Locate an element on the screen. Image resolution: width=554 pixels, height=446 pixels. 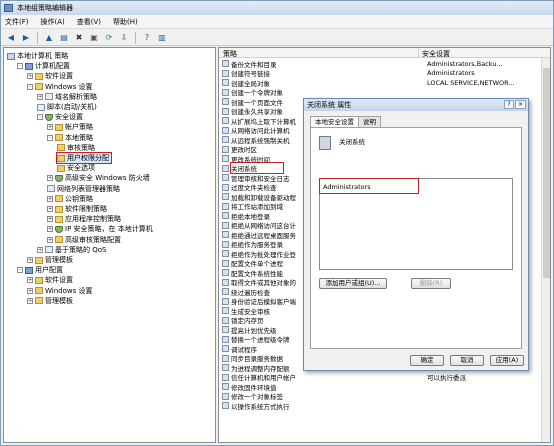
table-row: 创建符号链接 Administrators is located at coordinates (384, 73).